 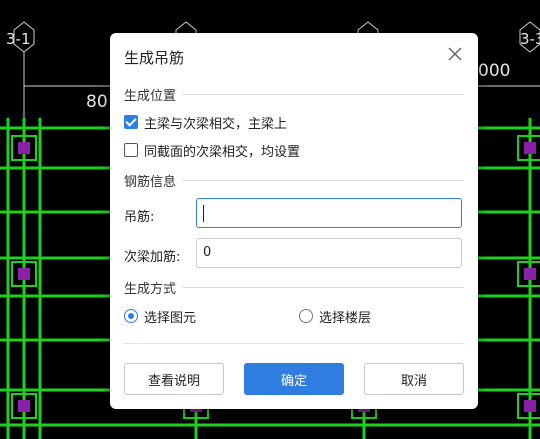 What do you see at coordinates (153, 94) in the screenshot?
I see `section-position-label: 生成位置` at bounding box center [153, 94].